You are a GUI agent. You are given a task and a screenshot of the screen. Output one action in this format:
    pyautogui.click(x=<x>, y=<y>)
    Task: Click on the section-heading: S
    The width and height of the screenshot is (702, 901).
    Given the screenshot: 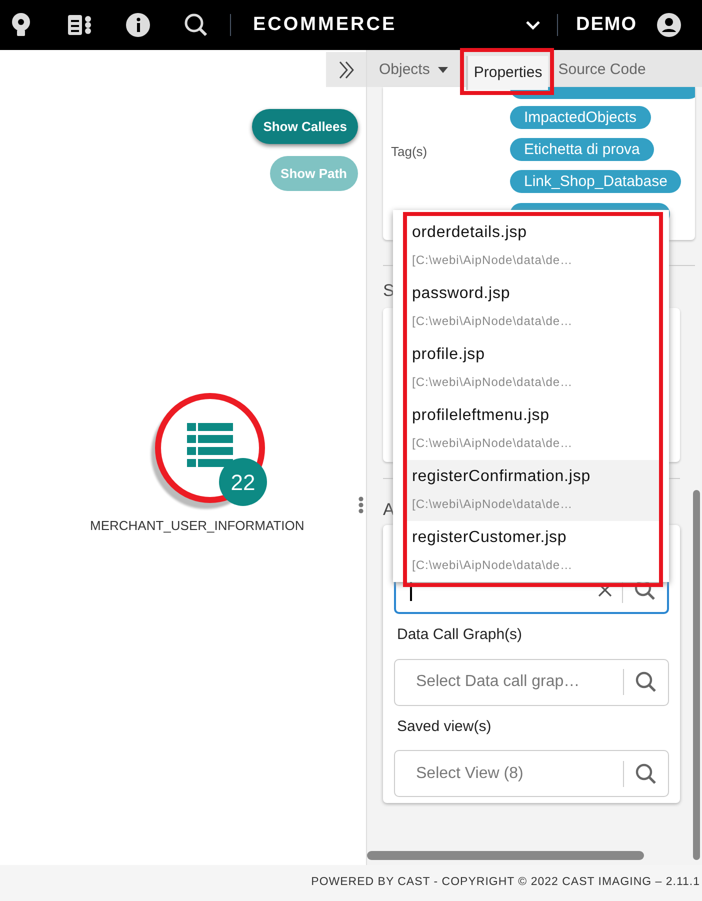 What is the action you would take?
    pyautogui.click(x=388, y=291)
    